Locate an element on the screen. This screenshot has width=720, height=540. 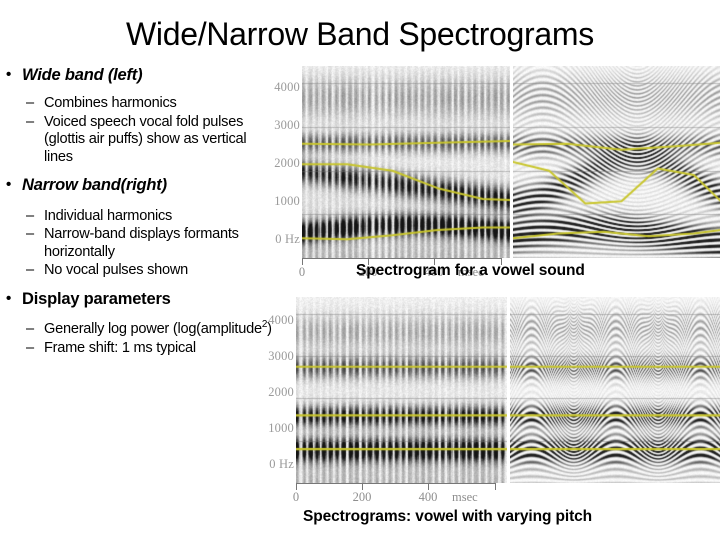
bullet-label: Narrow band(right) is located at coordinates (94, 185).